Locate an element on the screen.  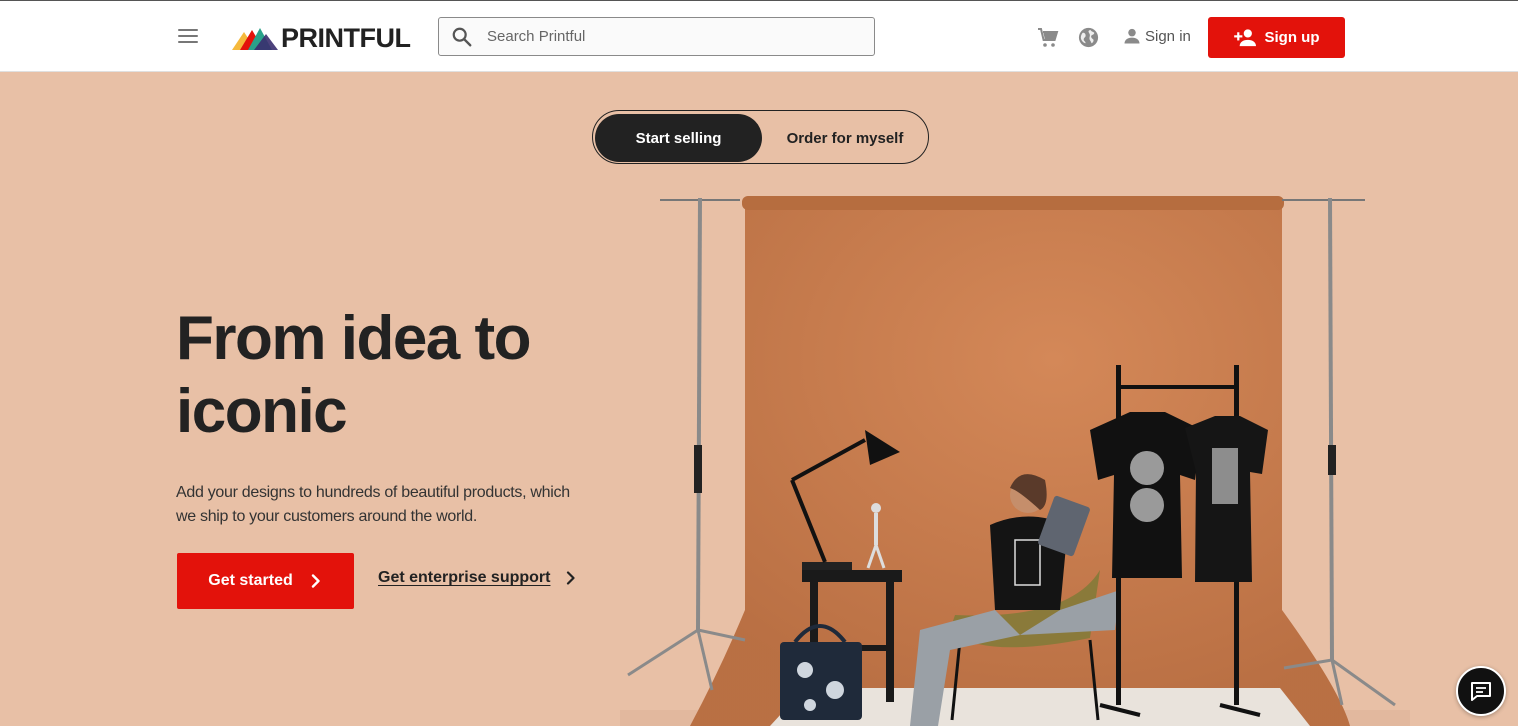
get-started-button: Get started is located at coordinates (265, 581).